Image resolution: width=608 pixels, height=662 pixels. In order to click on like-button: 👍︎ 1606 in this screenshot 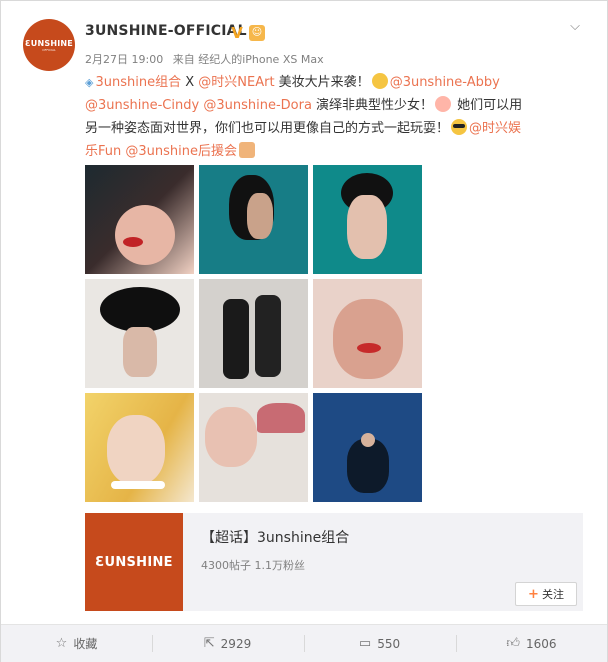, I will do `click(531, 643)`.